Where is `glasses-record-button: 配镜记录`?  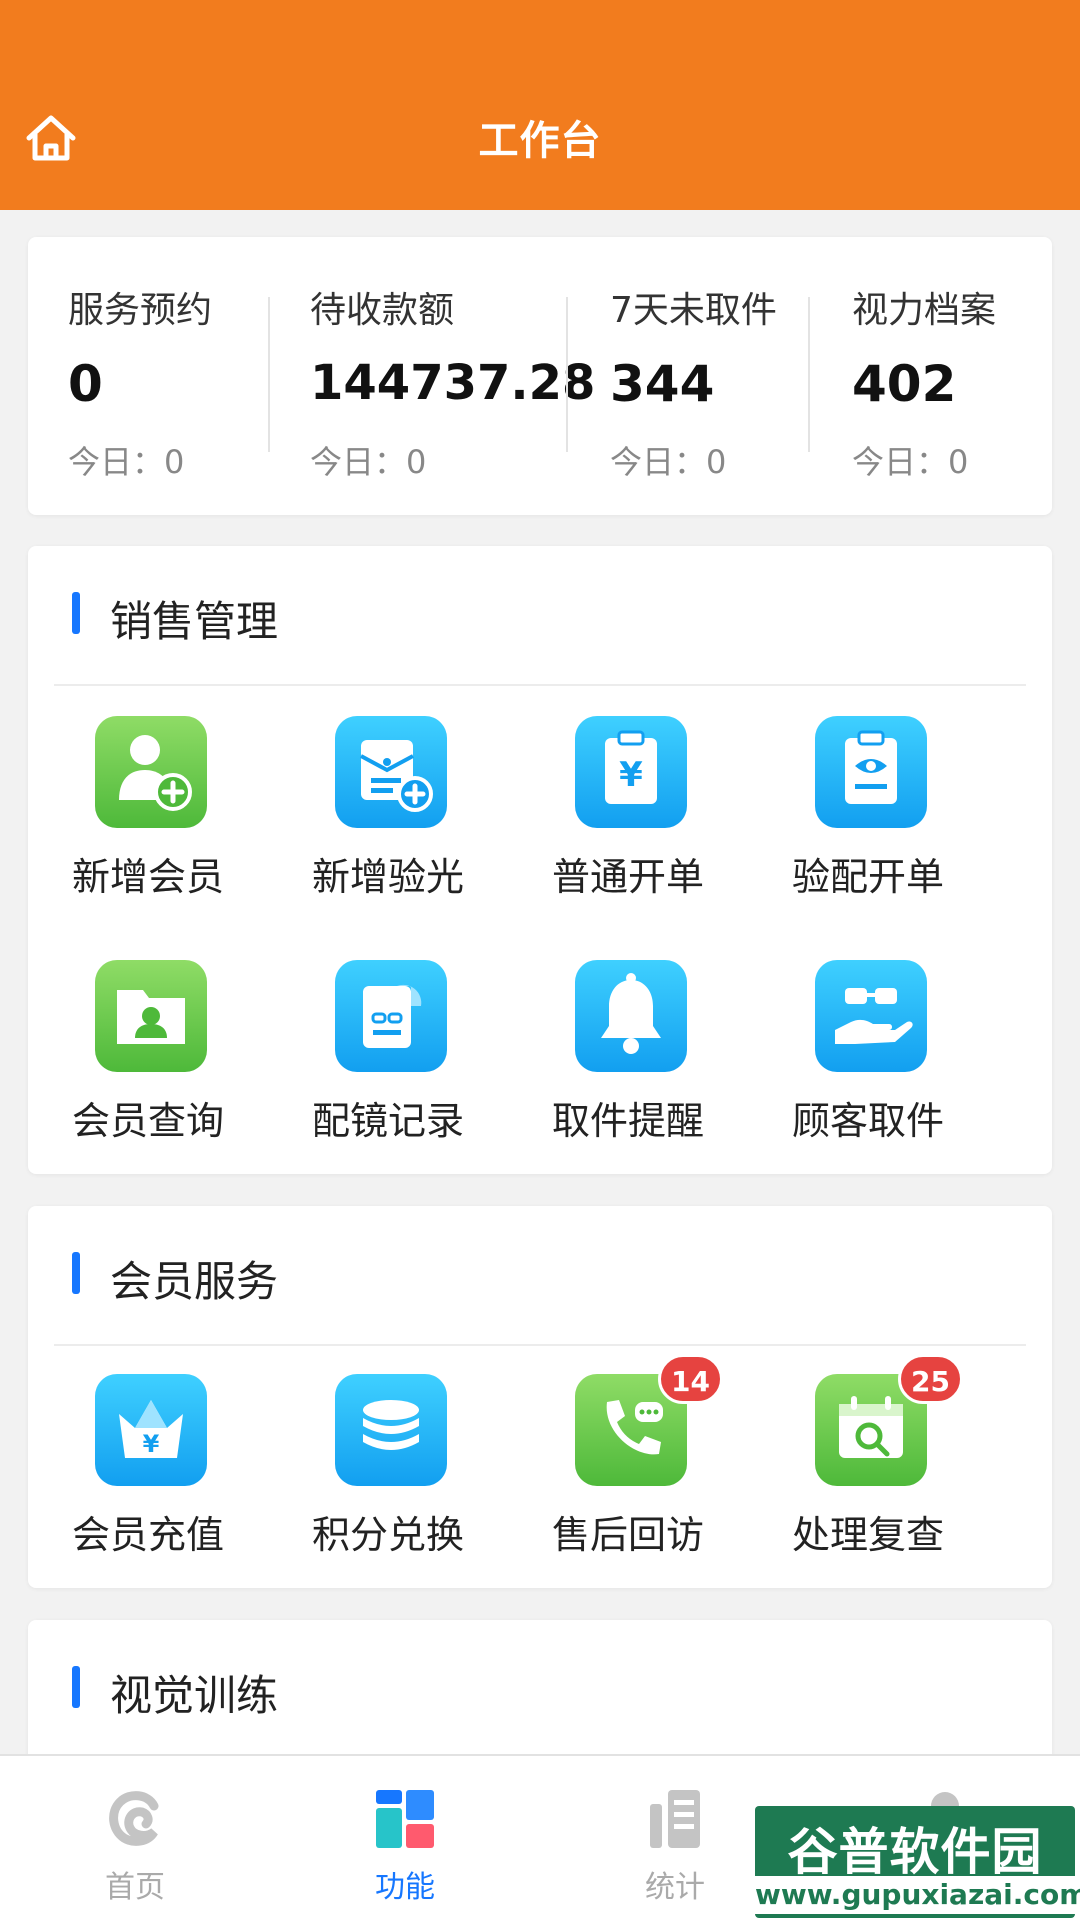 glasses-record-button: 配镜记录 is located at coordinates (388, 1060).